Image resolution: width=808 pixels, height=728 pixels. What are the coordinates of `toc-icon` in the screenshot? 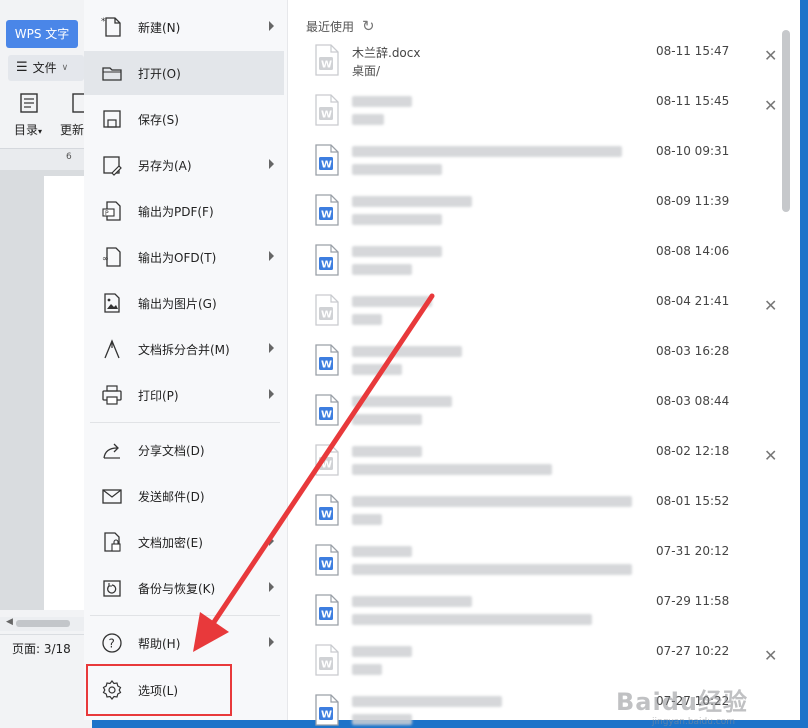 It's located at (30, 103).